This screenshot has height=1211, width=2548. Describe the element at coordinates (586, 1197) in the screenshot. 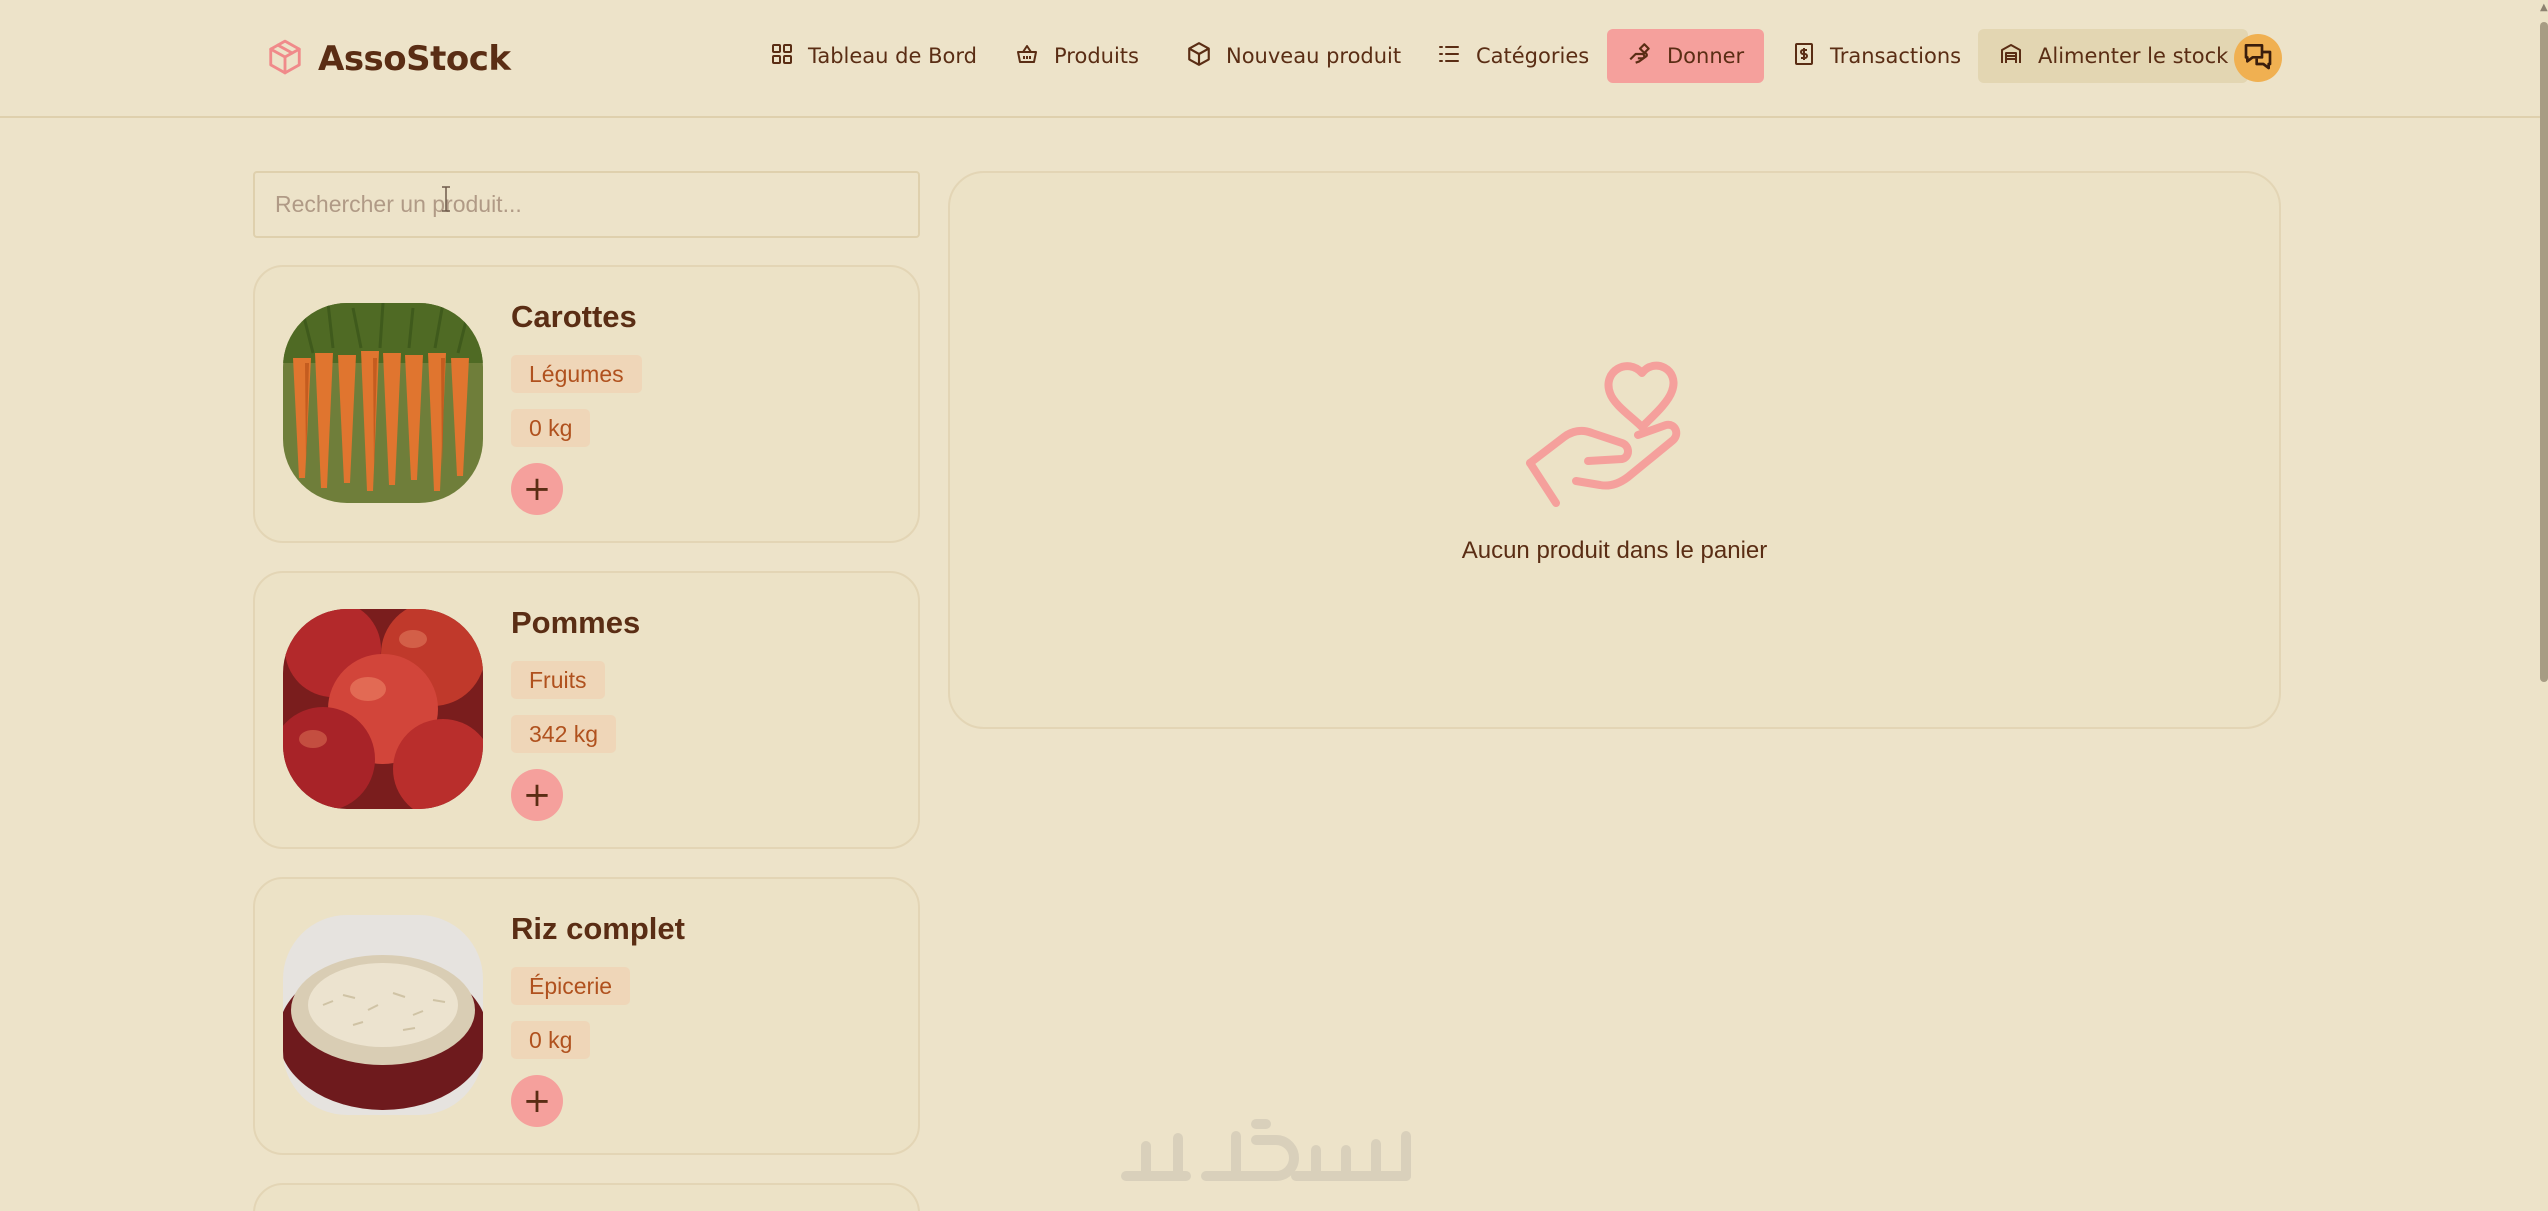

I see `product-card-partial` at that location.